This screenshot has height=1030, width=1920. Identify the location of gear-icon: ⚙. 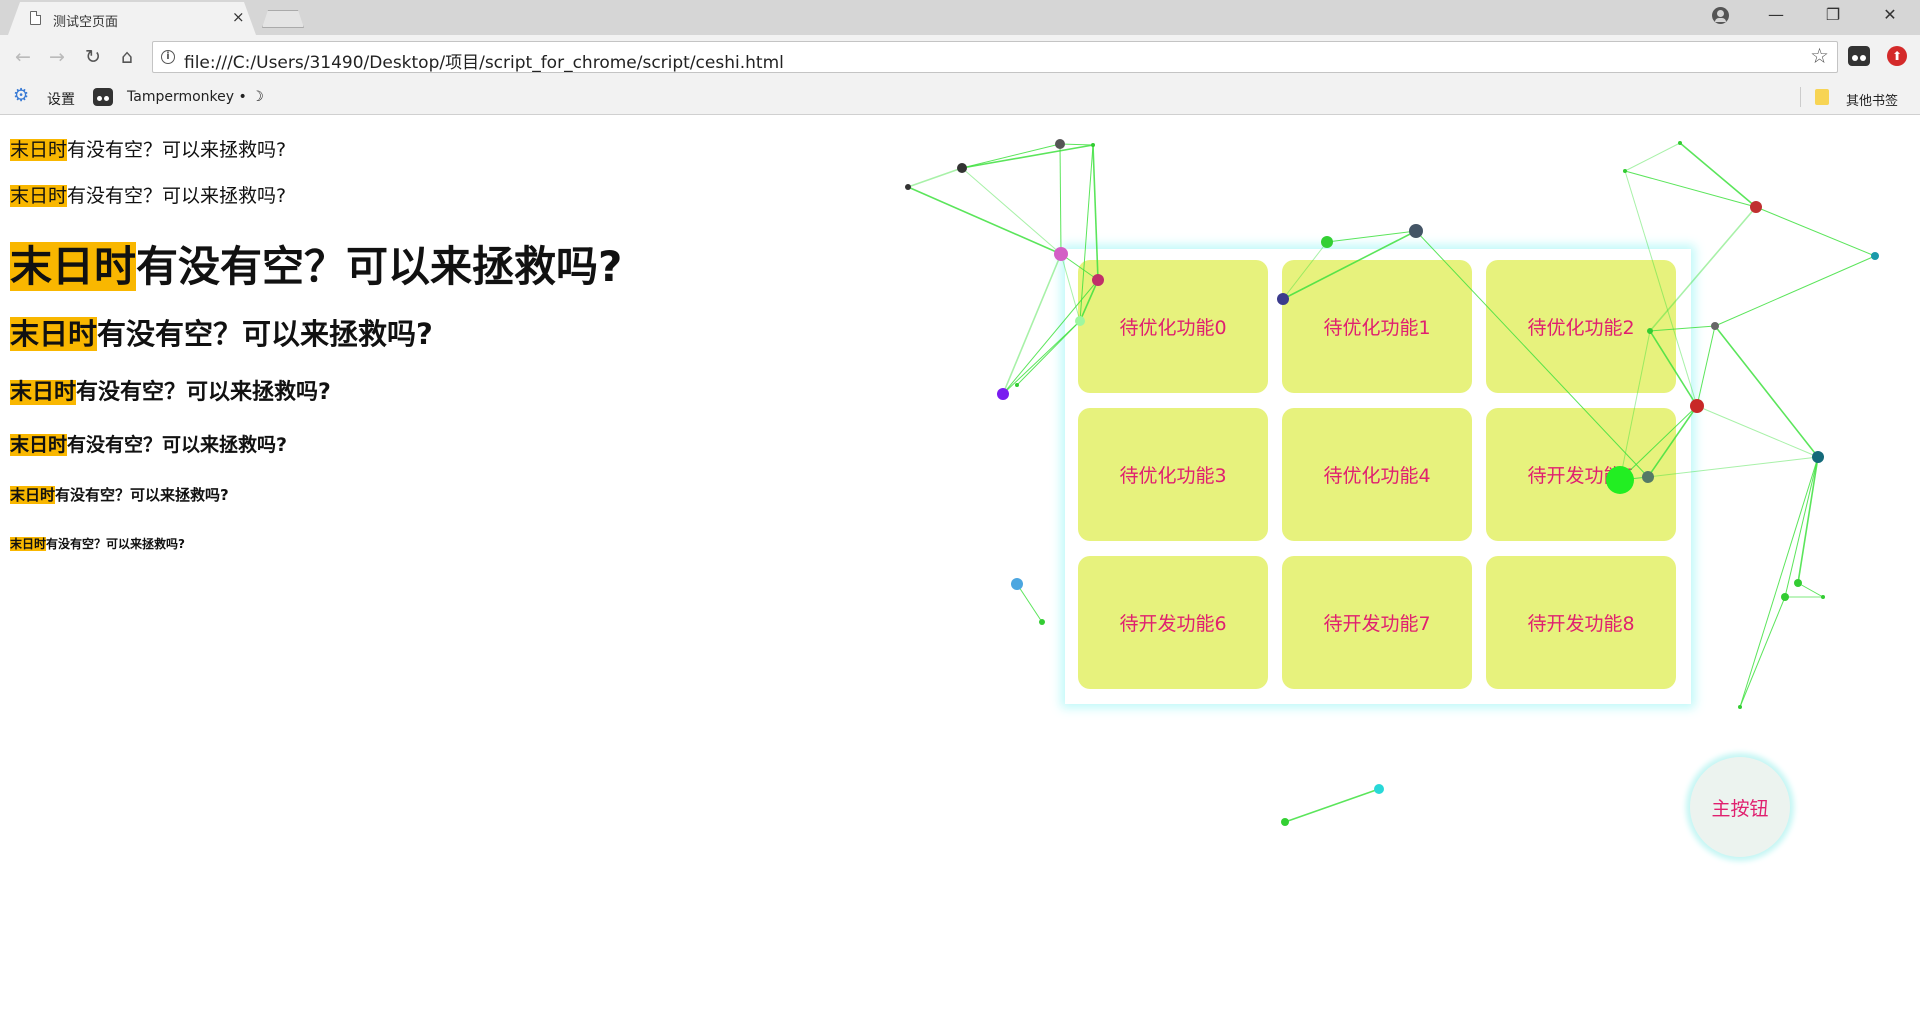
(21, 96).